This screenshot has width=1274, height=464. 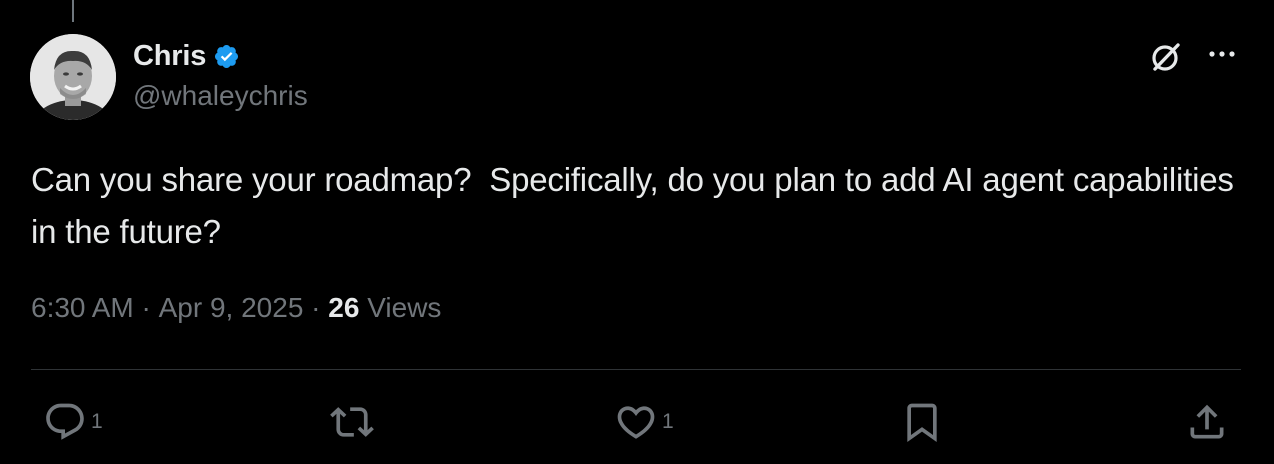 What do you see at coordinates (668, 421) in the screenshot?
I see `like-count: 1` at bounding box center [668, 421].